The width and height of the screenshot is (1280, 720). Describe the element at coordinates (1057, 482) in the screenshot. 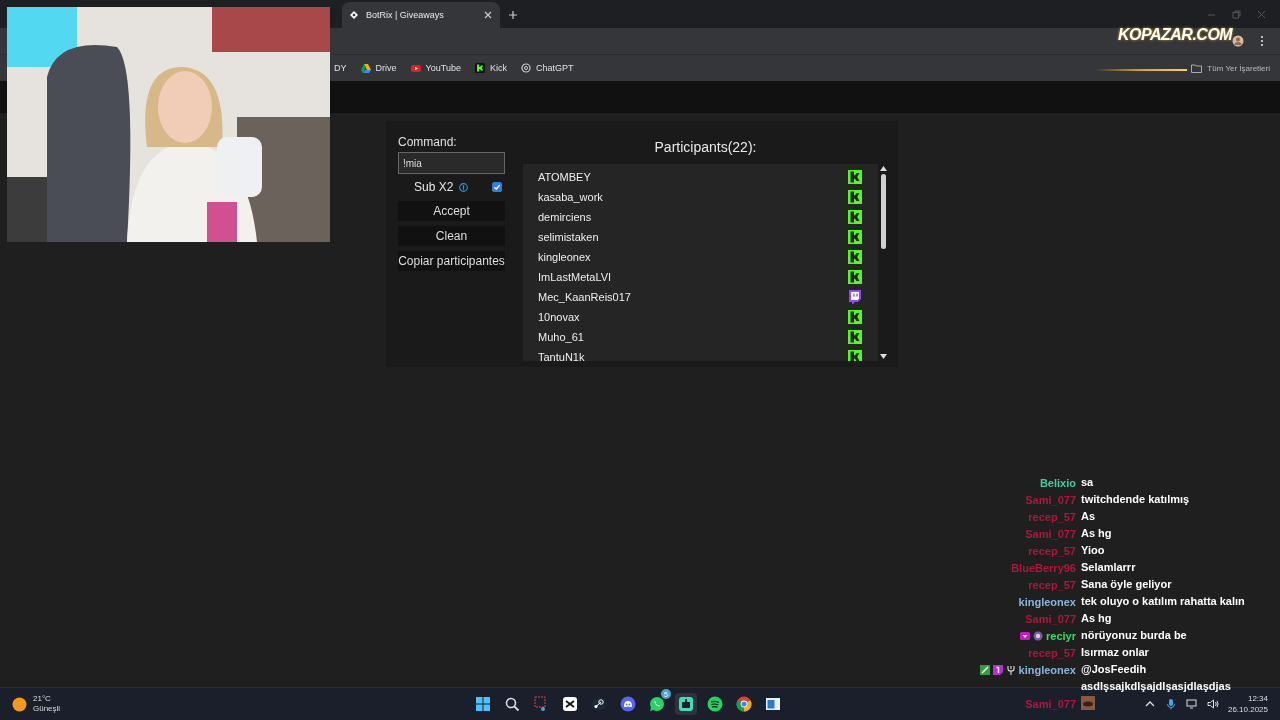

I see `chat-username: Belixio` at that location.